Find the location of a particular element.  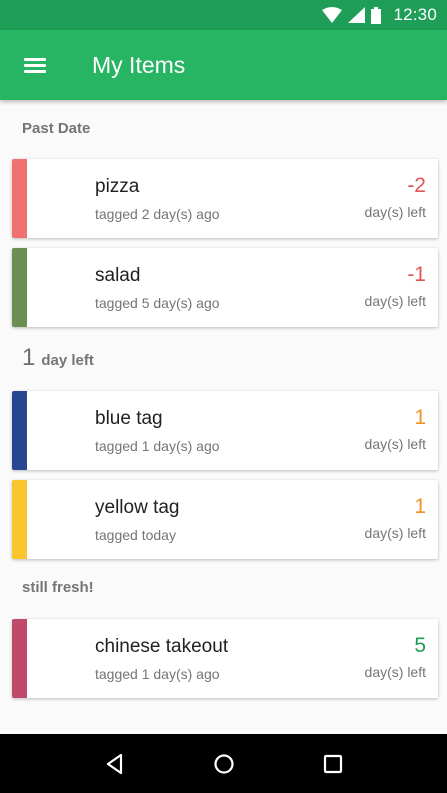

battery-icon is located at coordinates (376, 15).